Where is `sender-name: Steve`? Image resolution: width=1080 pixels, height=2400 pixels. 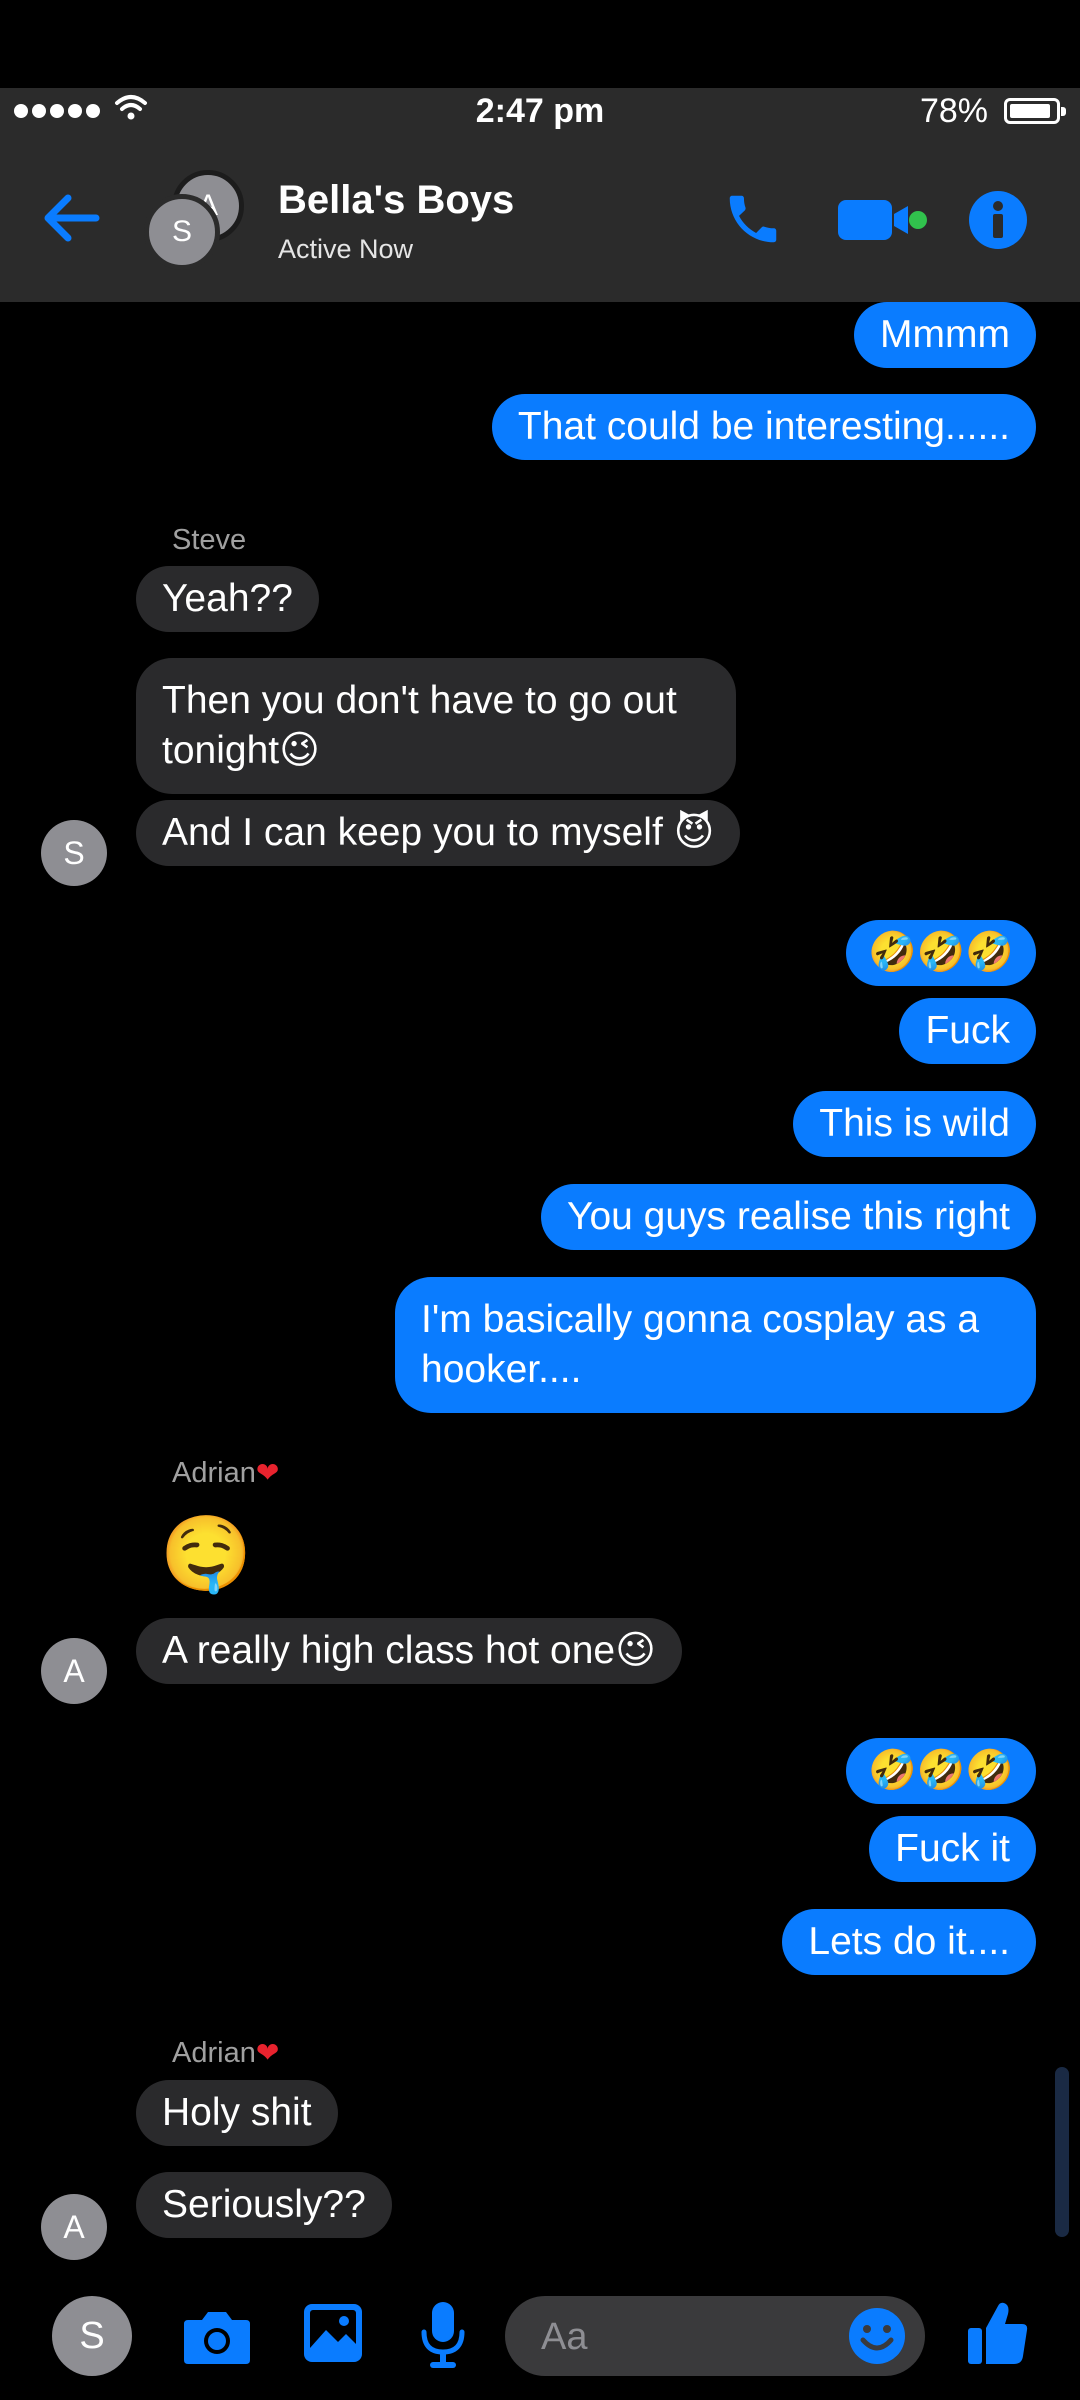 sender-name: Steve is located at coordinates (209, 540).